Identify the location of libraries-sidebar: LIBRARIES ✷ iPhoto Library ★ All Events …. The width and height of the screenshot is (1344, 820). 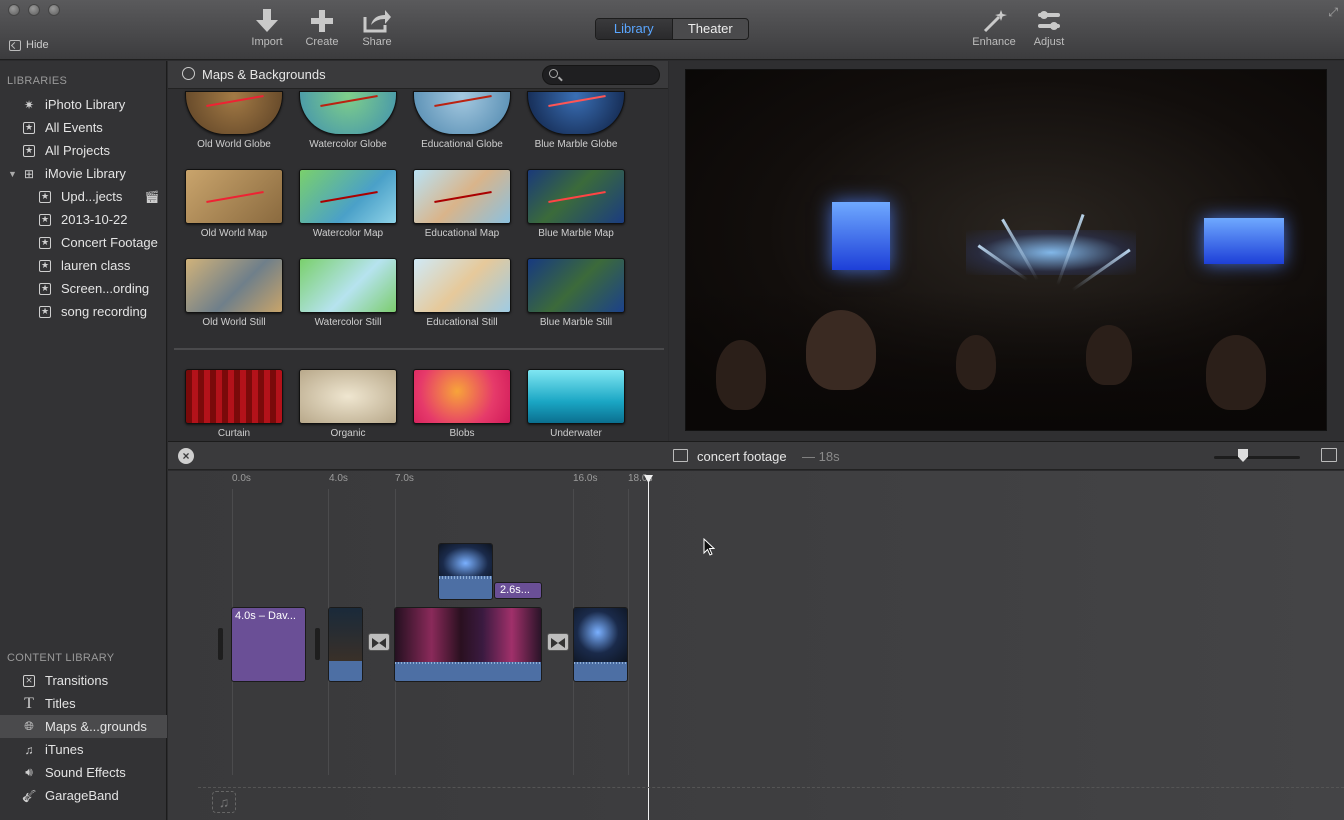
(83, 440).